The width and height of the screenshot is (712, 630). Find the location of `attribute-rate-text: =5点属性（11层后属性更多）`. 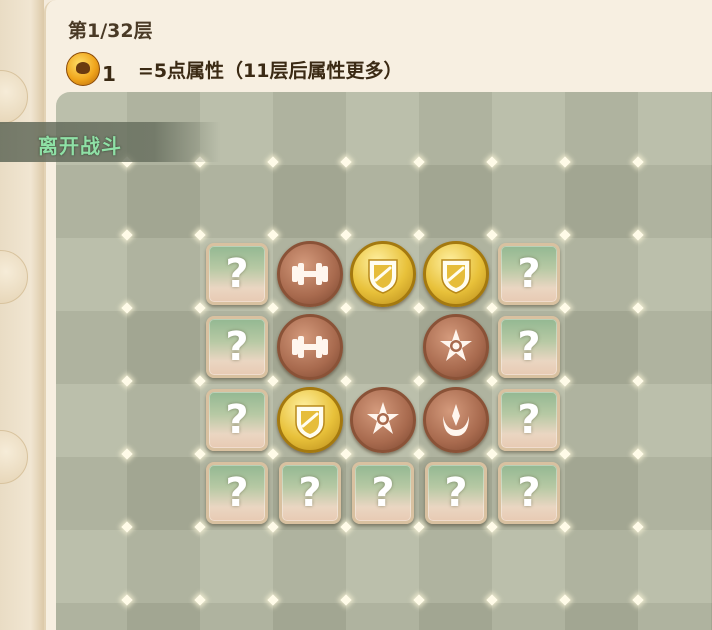

attribute-rate-text: =5点属性（11层后属性更多） is located at coordinates (270, 70).